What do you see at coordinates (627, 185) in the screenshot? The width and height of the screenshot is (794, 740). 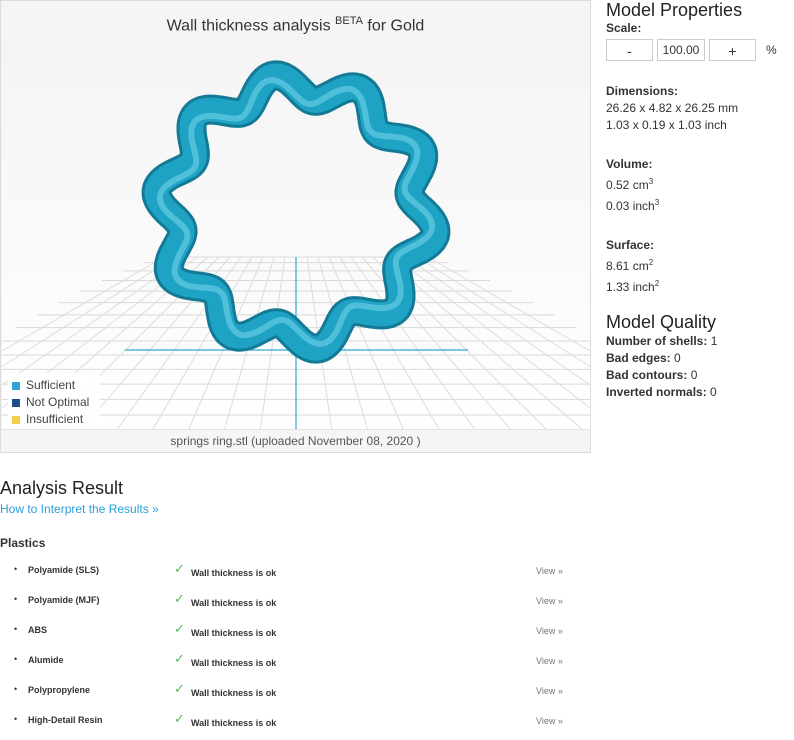 I see `volume-cm-value: 0.52 cm` at bounding box center [627, 185].